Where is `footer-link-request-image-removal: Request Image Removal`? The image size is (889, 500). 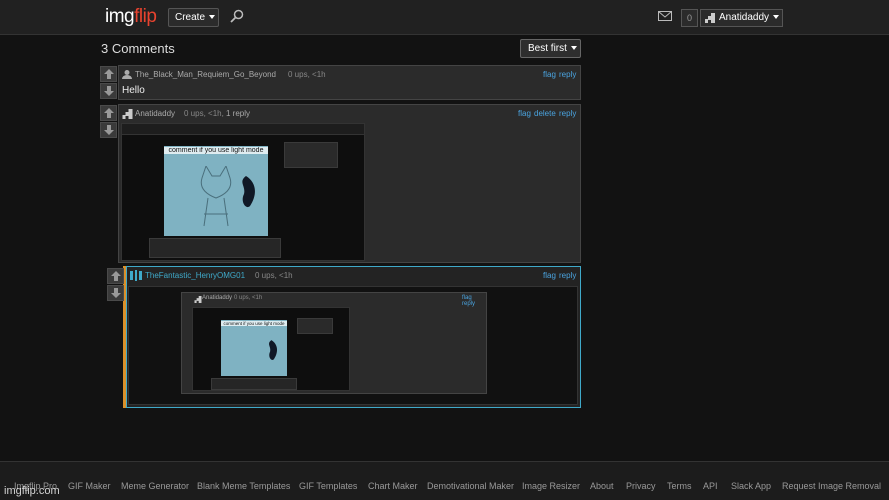 footer-link-request-image-removal: Request Image Removal is located at coordinates (831, 486).